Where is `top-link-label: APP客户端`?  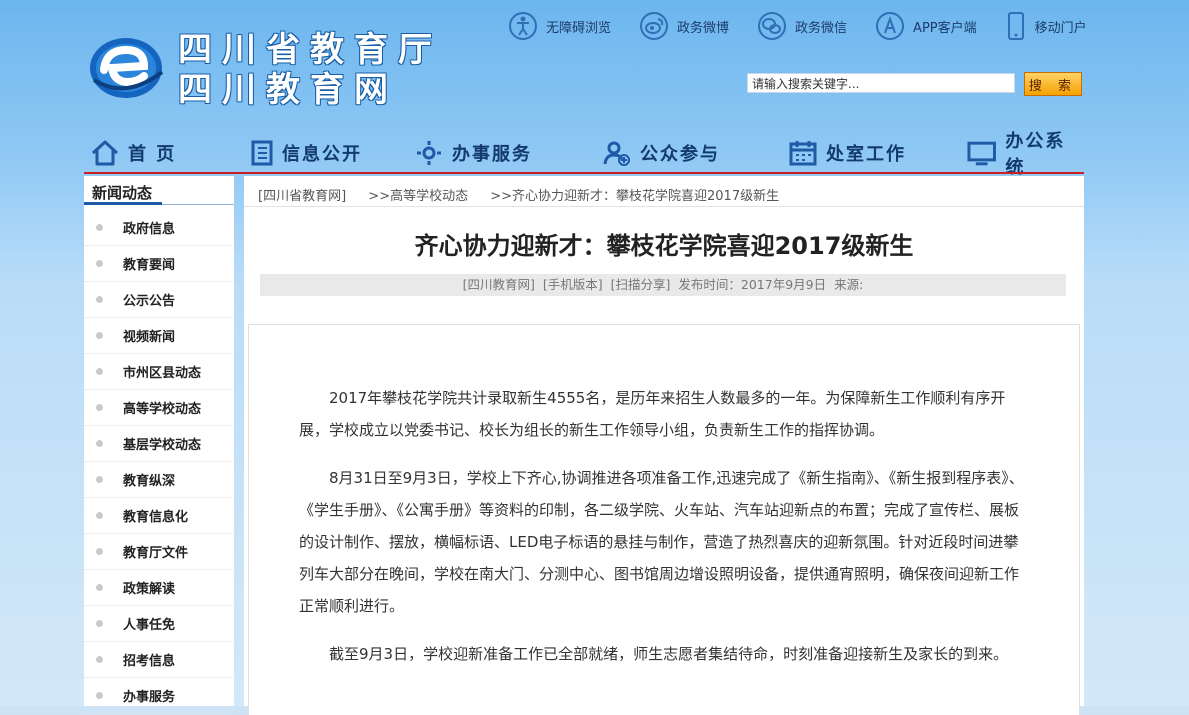
top-link-label: APP客户端 is located at coordinates (945, 28).